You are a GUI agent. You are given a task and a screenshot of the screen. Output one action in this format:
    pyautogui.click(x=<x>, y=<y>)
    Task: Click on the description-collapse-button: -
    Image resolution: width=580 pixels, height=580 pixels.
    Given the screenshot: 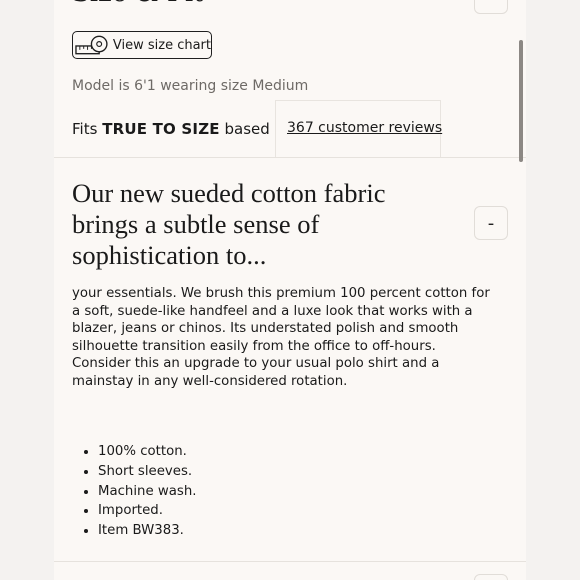 What is the action you would take?
    pyautogui.click(x=491, y=223)
    